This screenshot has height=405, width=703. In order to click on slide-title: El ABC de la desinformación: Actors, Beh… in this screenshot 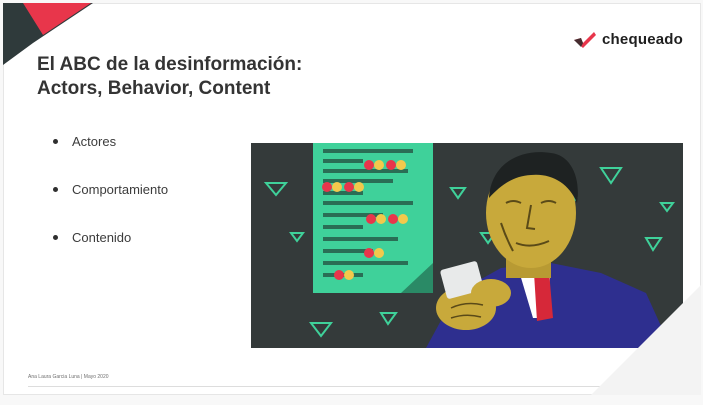, I will do `click(247, 77)`.